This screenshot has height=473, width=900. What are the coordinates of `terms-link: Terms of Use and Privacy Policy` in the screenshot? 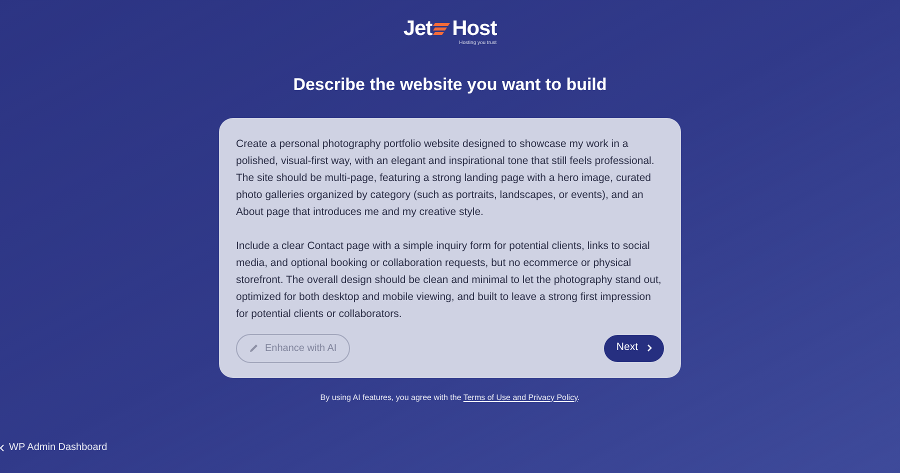 It's located at (520, 397).